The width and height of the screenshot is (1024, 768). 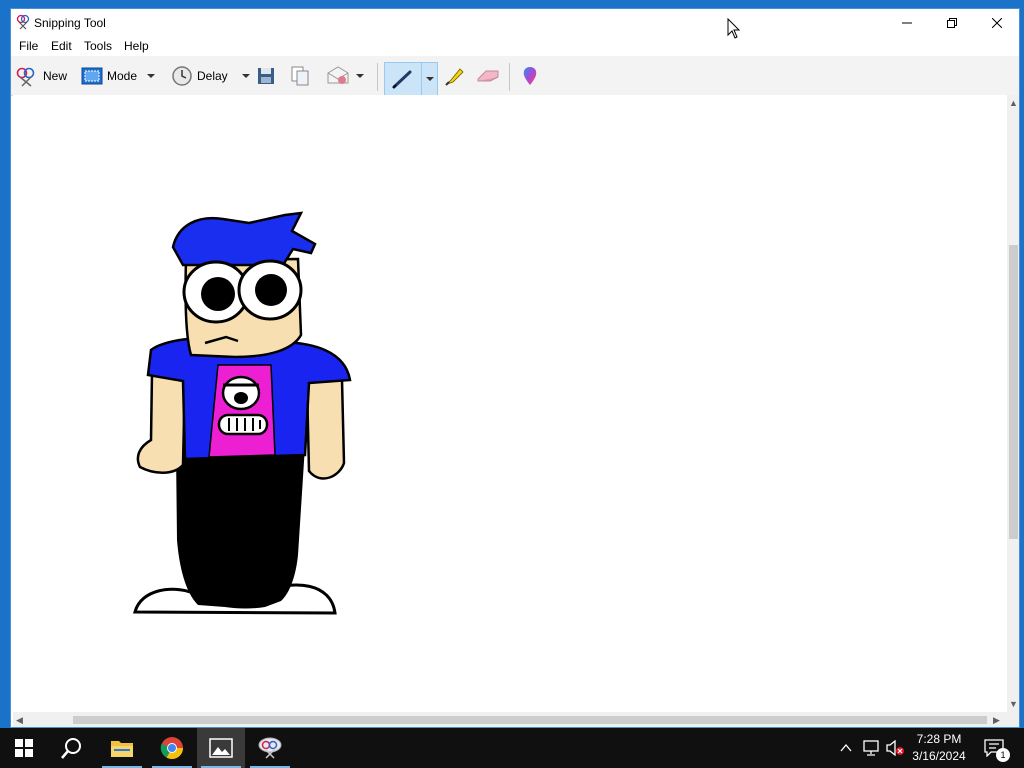 I want to click on chrome-button, so click(x=172, y=748).